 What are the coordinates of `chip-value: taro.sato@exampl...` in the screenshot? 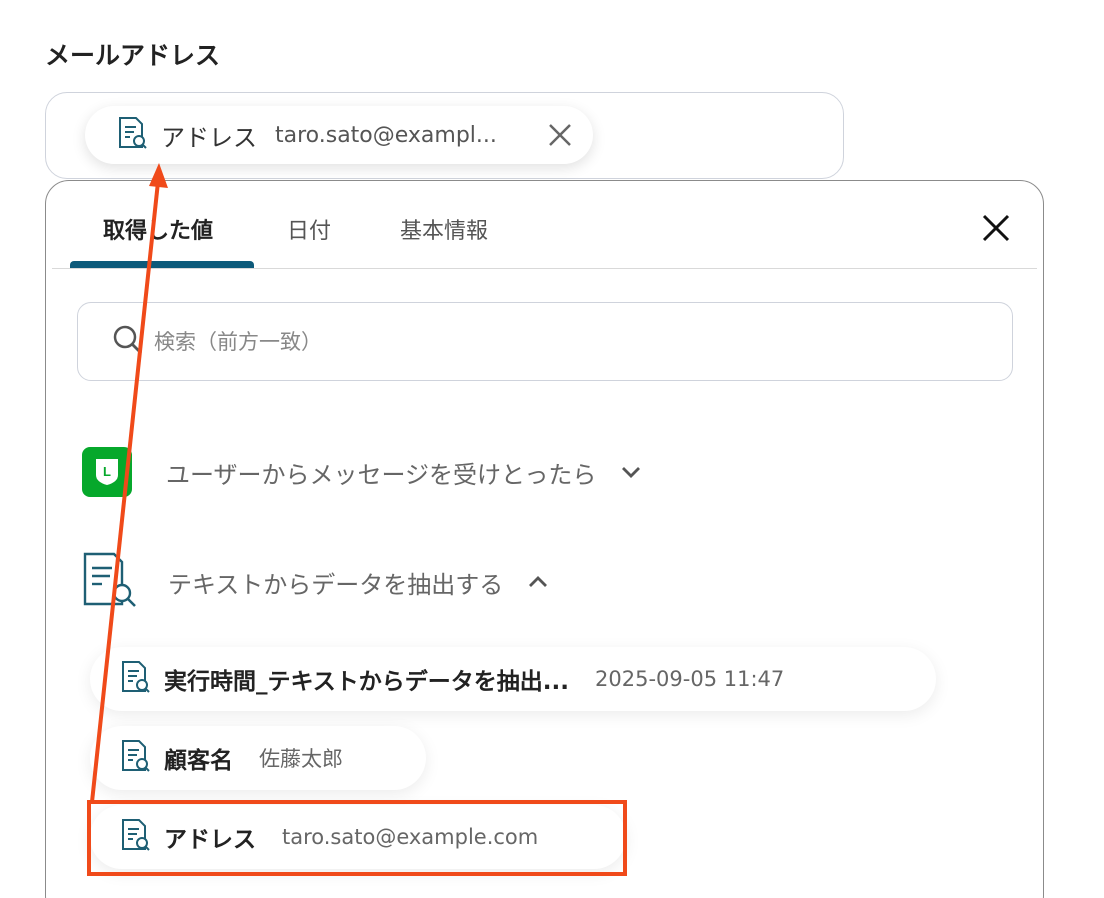 It's located at (386, 135).